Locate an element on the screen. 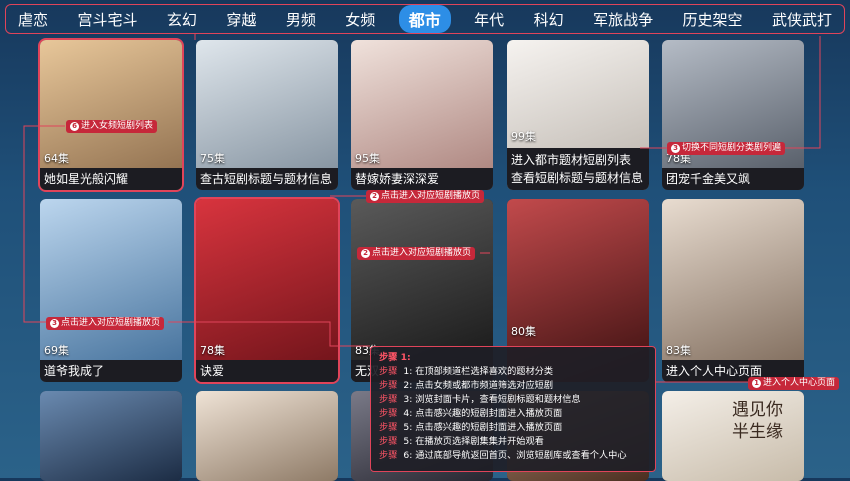 This screenshot has height=481, width=850. step-item: 步骤 5: 点击感兴趣的短剧封面进入播放页面 is located at coordinates (471, 427).